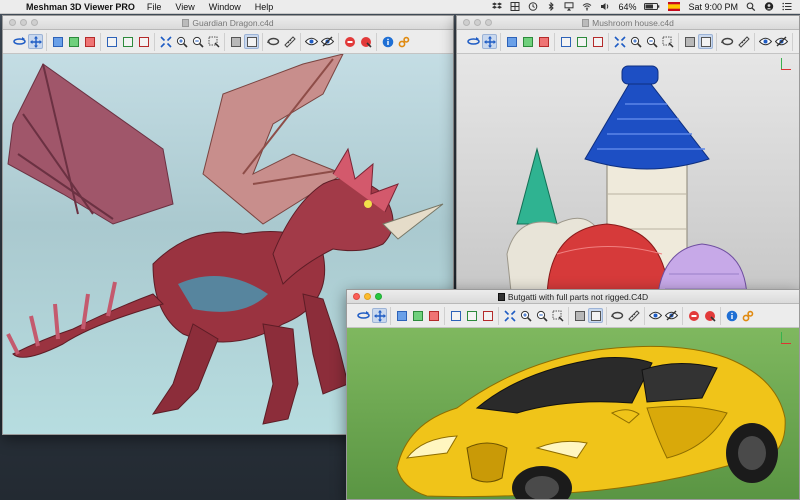 Image resolution: width=800 pixels, height=500 pixels. What do you see at coordinates (184, 7) in the screenshot?
I see `menu-view: View` at bounding box center [184, 7].